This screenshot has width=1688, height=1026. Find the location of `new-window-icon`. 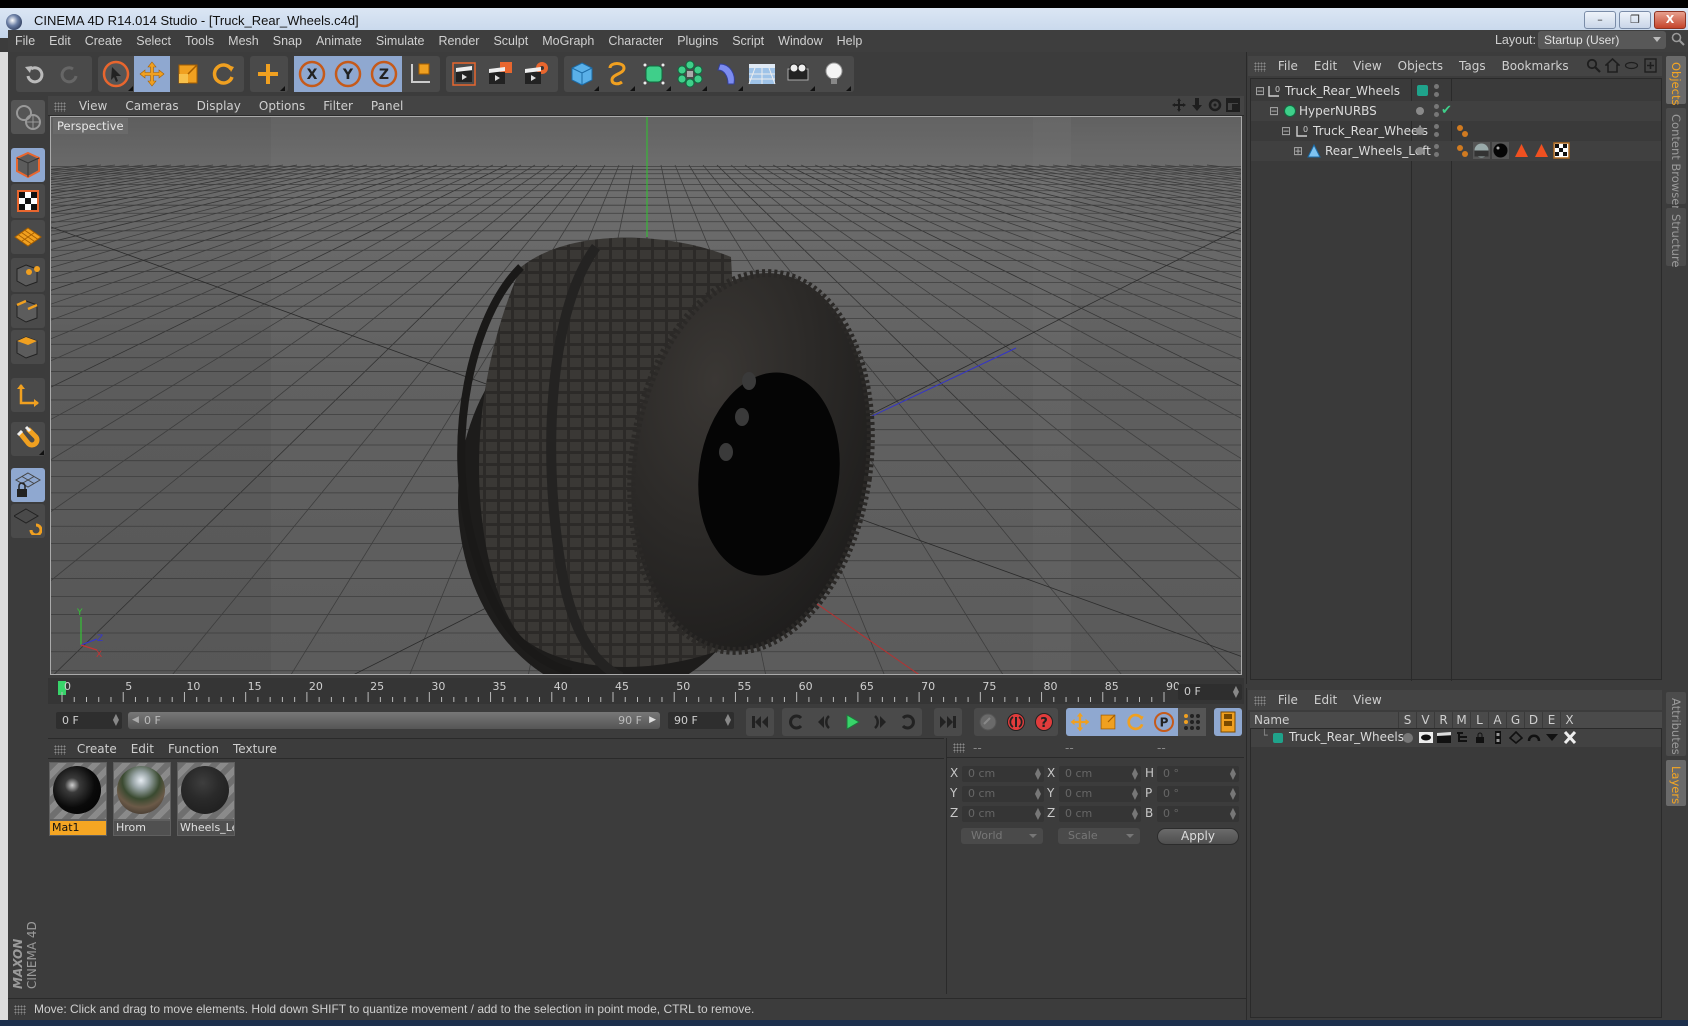

new-window-icon is located at coordinates (1650, 65).